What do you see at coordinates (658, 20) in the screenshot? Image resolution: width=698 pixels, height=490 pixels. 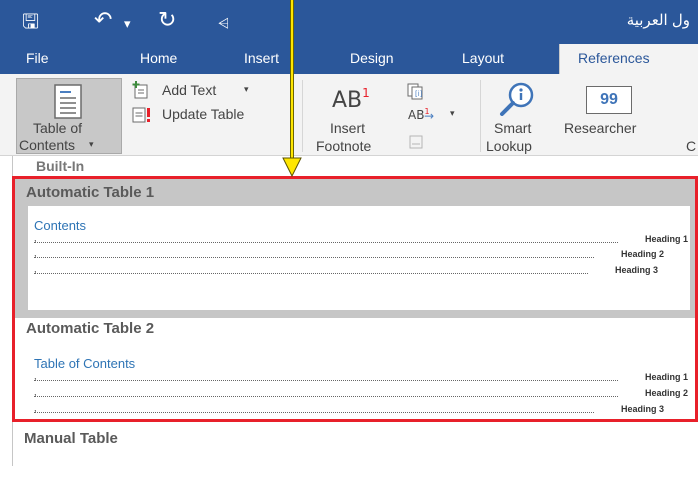 I see `window-title: ول العربية` at bounding box center [658, 20].